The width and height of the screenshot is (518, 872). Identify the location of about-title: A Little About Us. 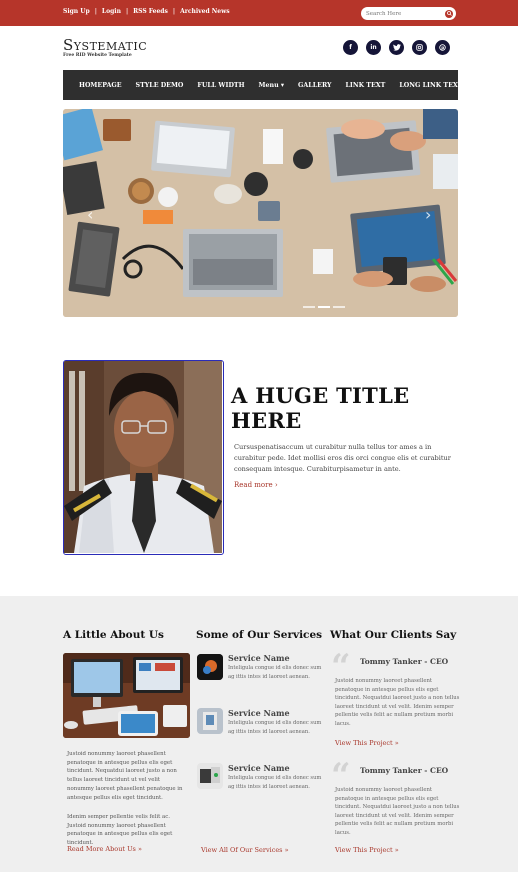
(113, 635).